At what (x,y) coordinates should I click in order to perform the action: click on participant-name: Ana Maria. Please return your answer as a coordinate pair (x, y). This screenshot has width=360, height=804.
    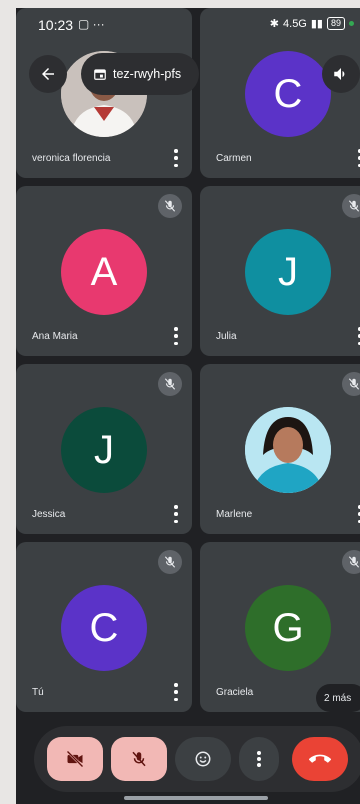
    Looking at the image, I should click on (55, 336).